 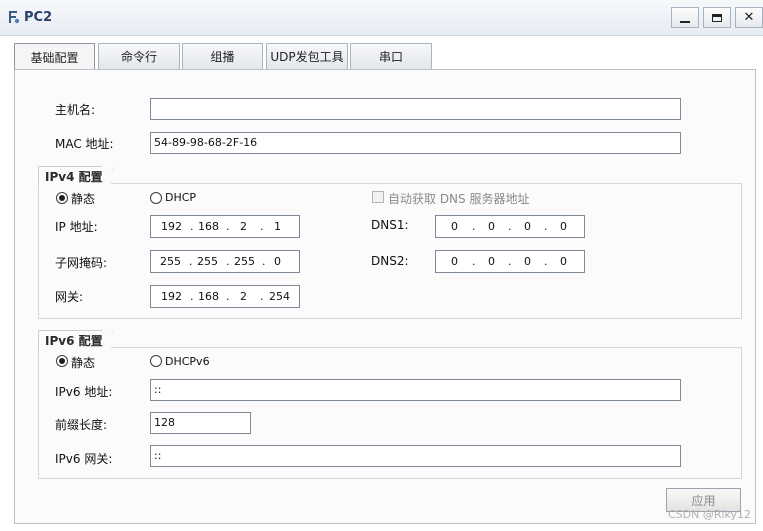 I want to click on gateway-label: 网关:, so click(x=69, y=297).